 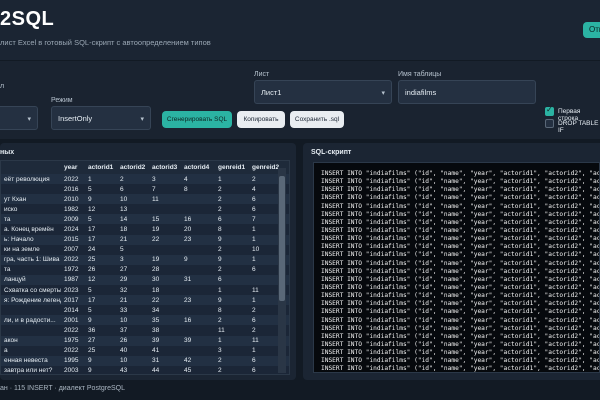 What do you see at coordinates (165, 320) in the screenshot?
I see `table-cell: 35` at bounding box center [165, 320].